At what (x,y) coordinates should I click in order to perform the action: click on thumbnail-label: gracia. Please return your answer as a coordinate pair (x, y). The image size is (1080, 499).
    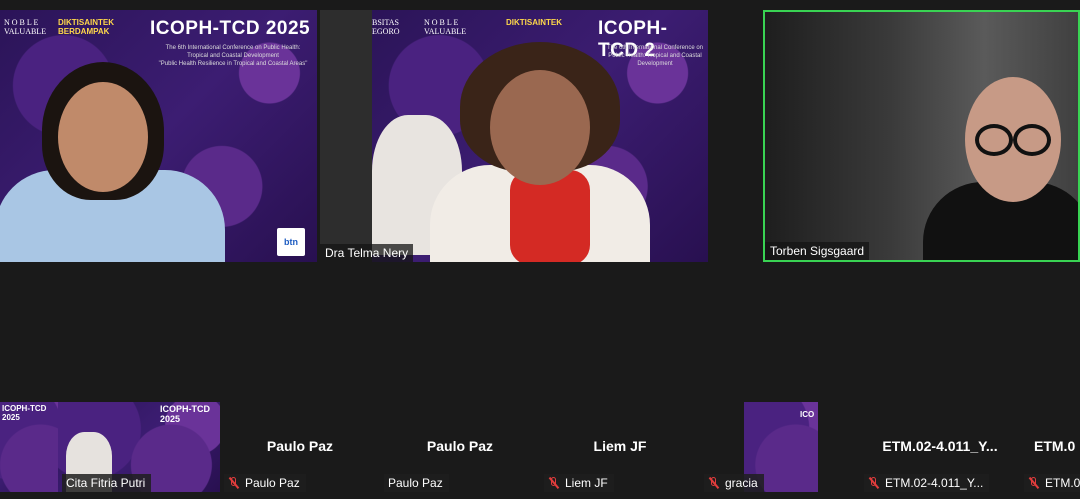
    Looking at the image, I should click on (734, 483).